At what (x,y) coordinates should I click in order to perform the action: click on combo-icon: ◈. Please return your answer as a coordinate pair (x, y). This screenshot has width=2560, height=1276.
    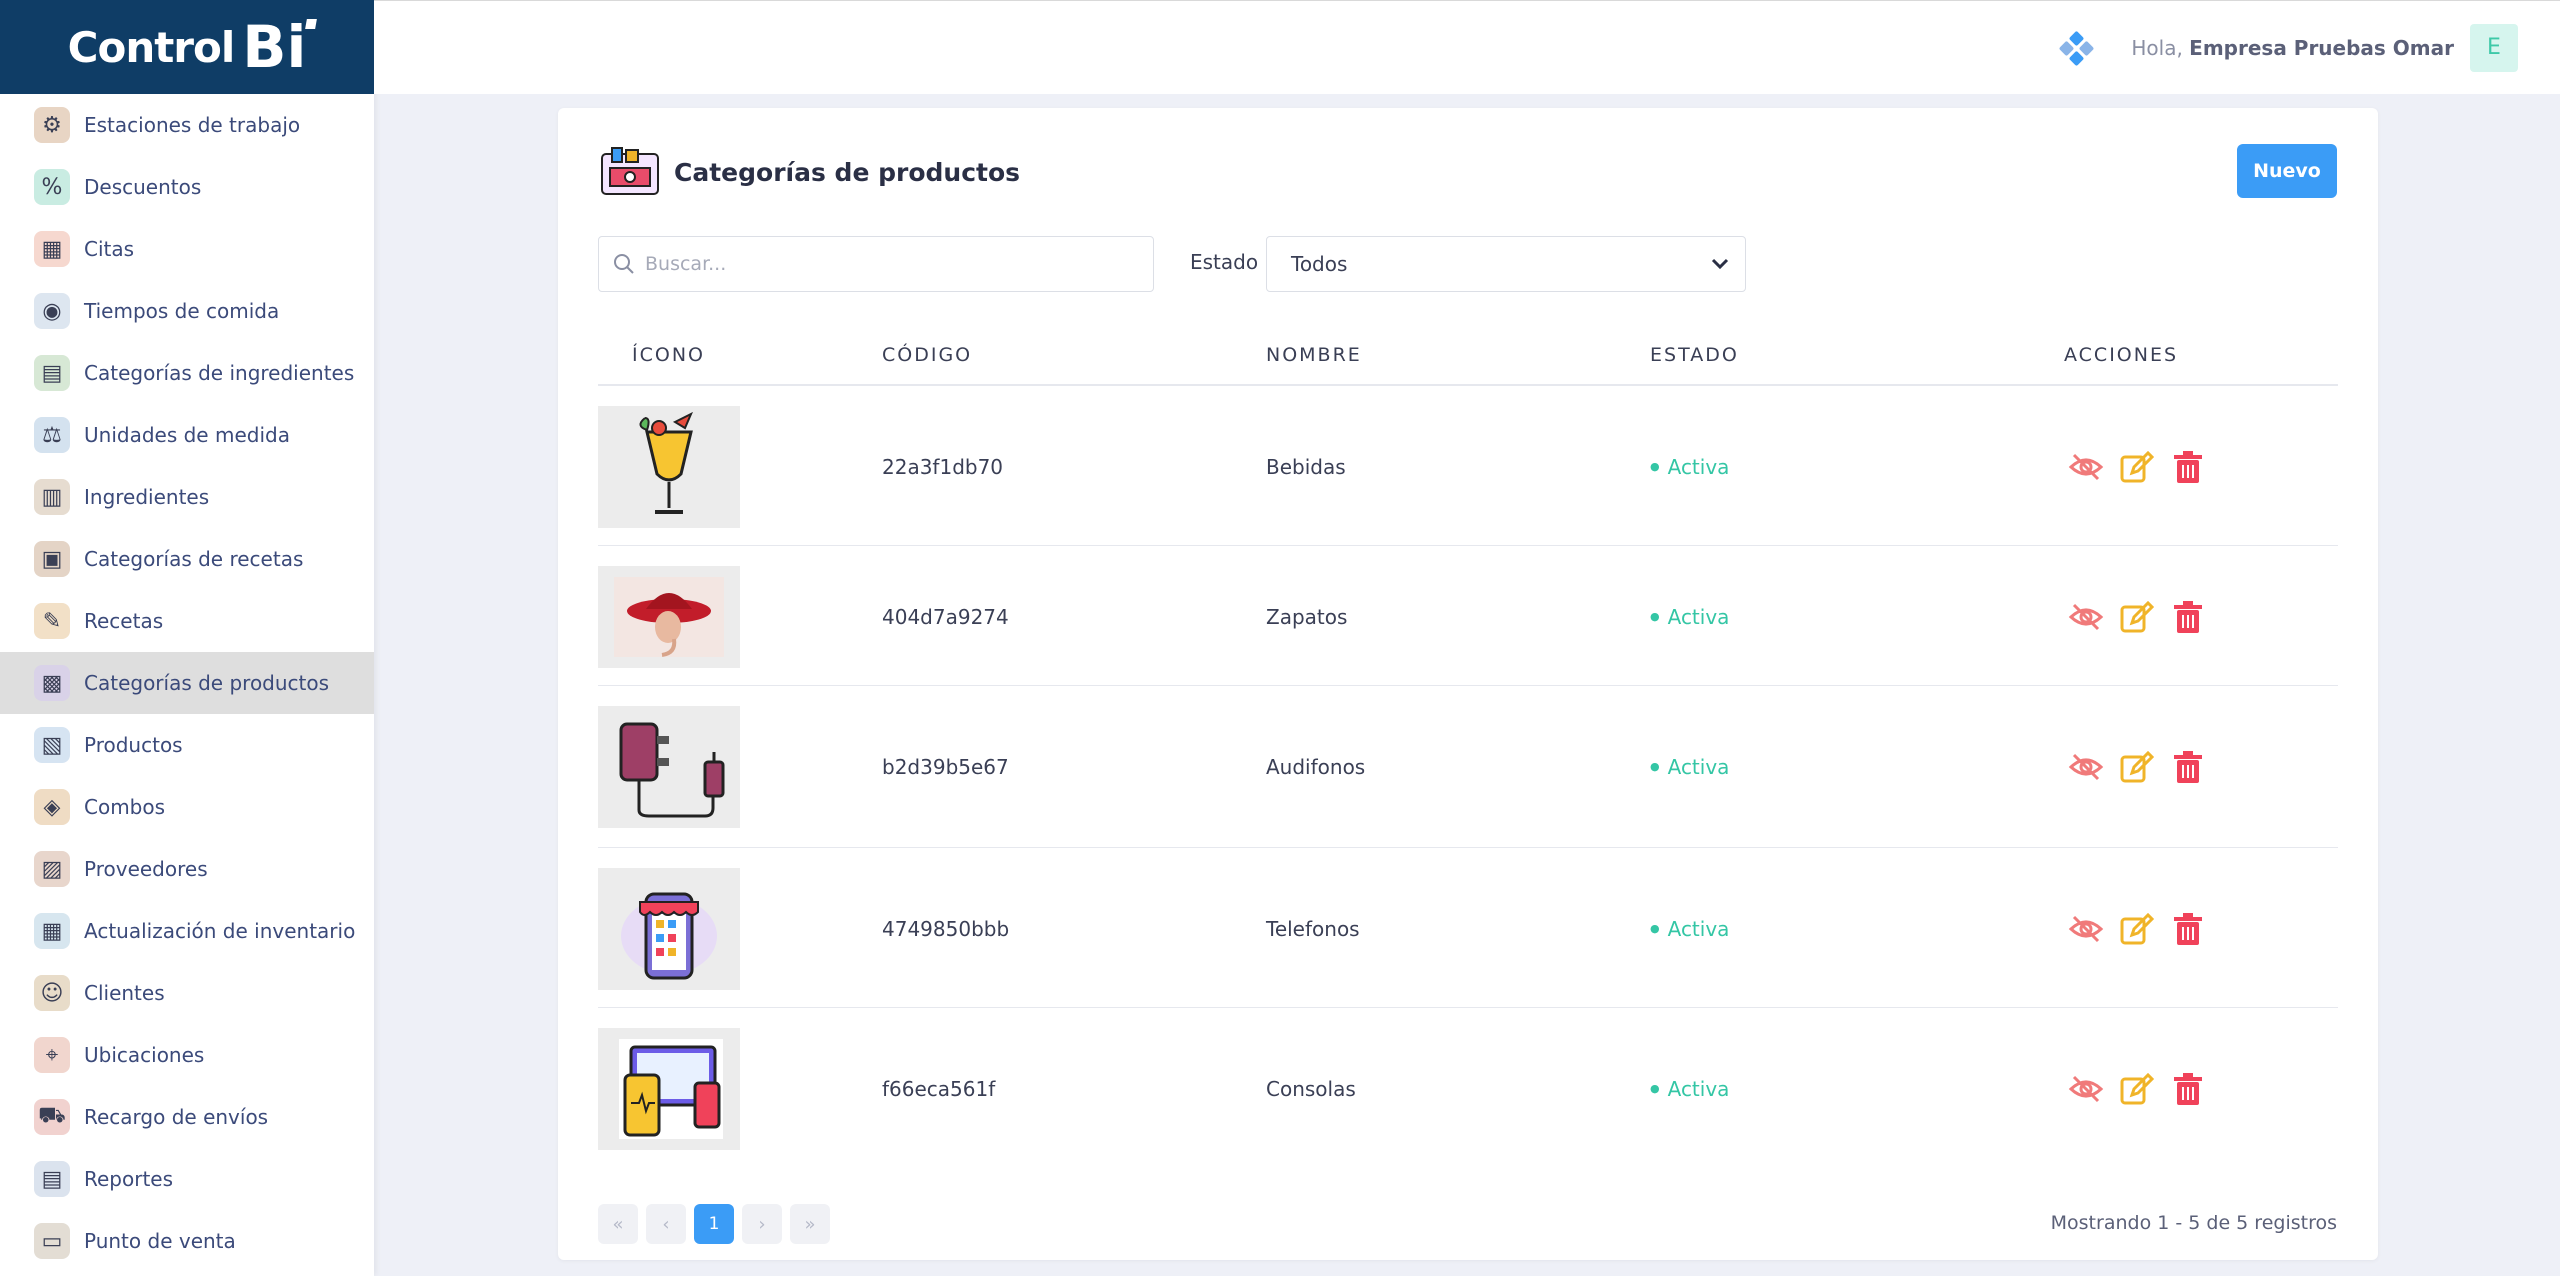
    Looking at the image, I should click on (52, 807).